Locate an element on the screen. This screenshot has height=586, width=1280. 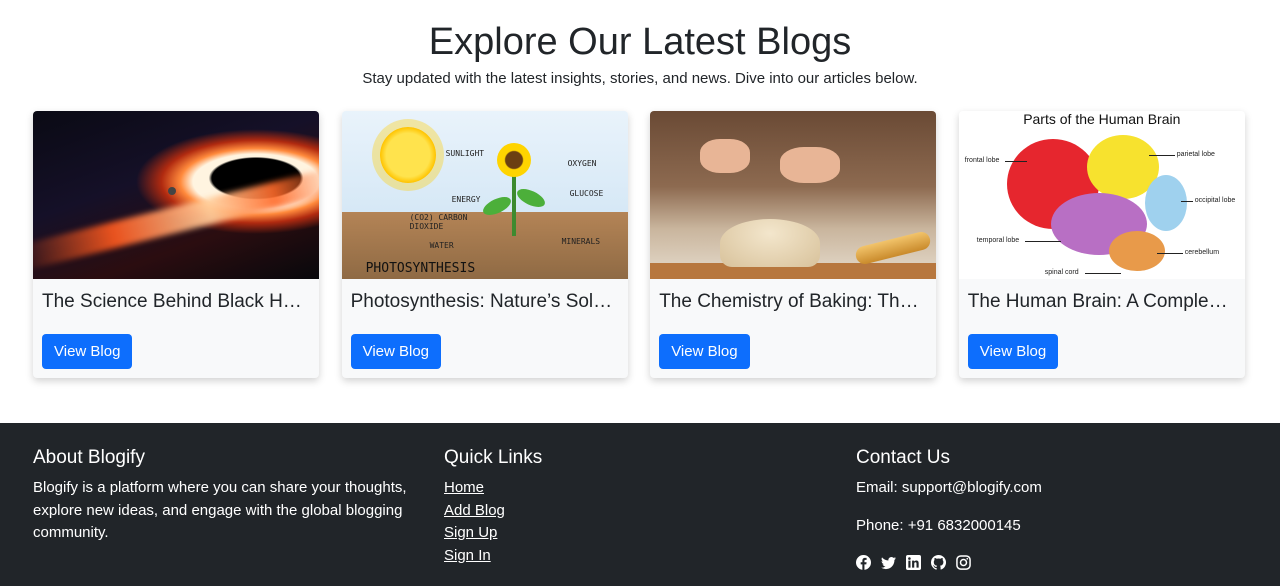
contact-phone: Phone: +91 6832000145 is located at coordinates (938, 525).